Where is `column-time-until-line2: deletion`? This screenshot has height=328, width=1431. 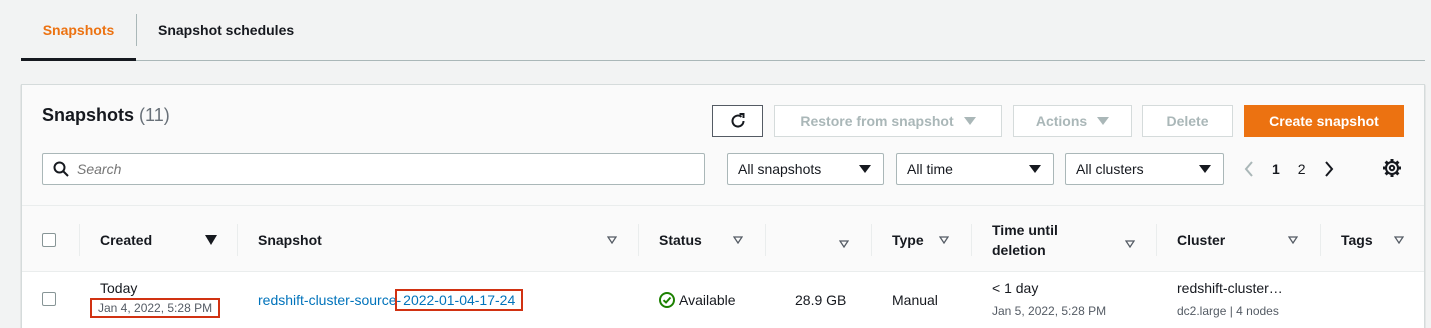 column-time-until-line2: deletion is located at coordinates (1019, 249).